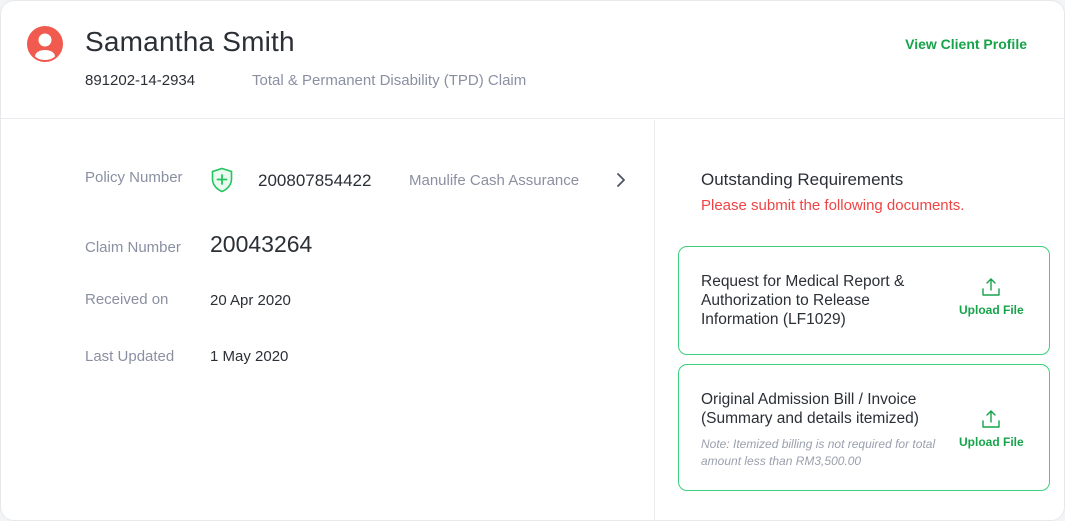 The width and height of the screenshot is (1065, 521). I want to click on user-avatar-icon, so click(45, 44).